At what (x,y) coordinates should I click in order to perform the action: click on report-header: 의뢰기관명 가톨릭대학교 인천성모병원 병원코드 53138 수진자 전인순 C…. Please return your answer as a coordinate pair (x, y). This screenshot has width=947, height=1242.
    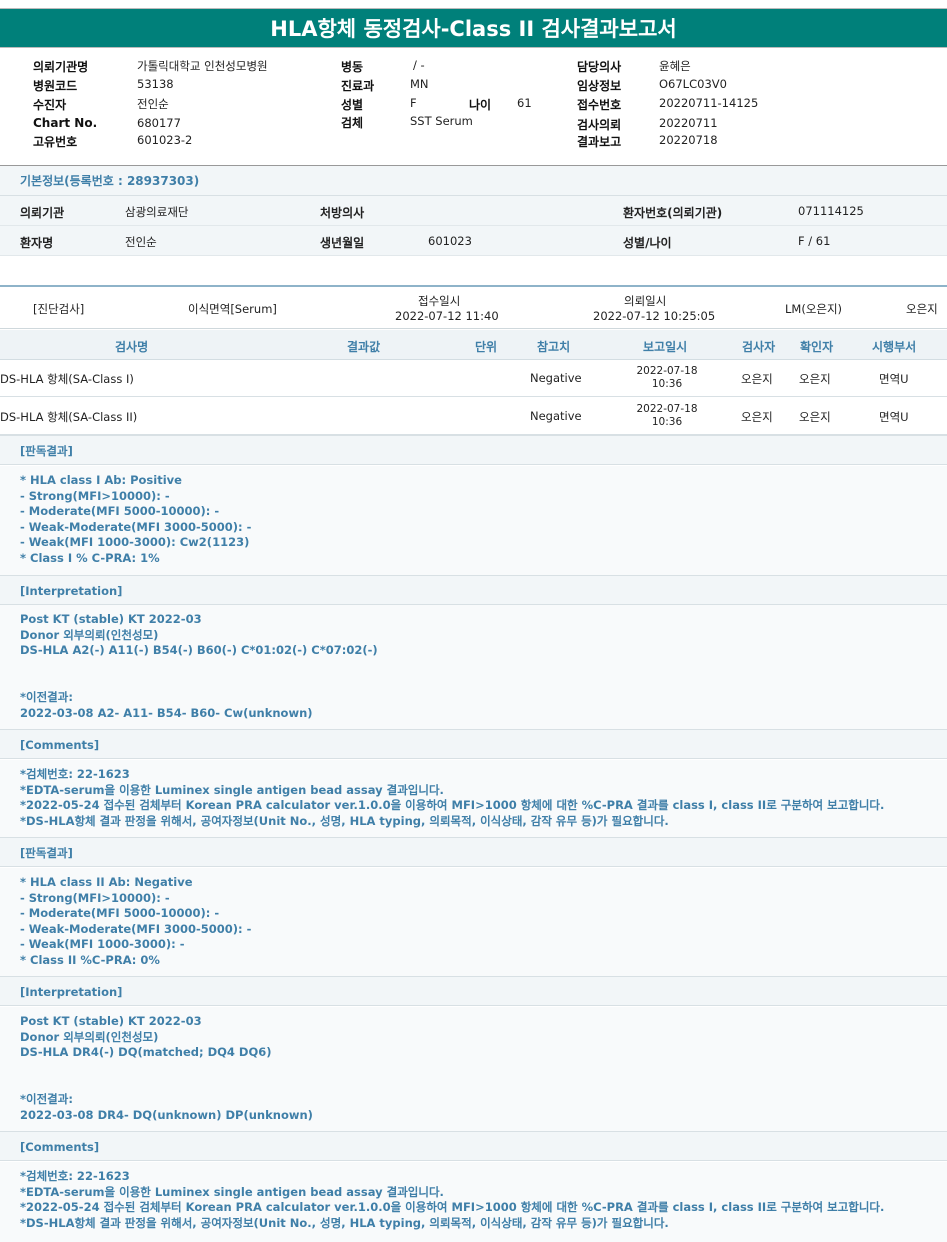
    Looking at the image, I should click on (473, 110).